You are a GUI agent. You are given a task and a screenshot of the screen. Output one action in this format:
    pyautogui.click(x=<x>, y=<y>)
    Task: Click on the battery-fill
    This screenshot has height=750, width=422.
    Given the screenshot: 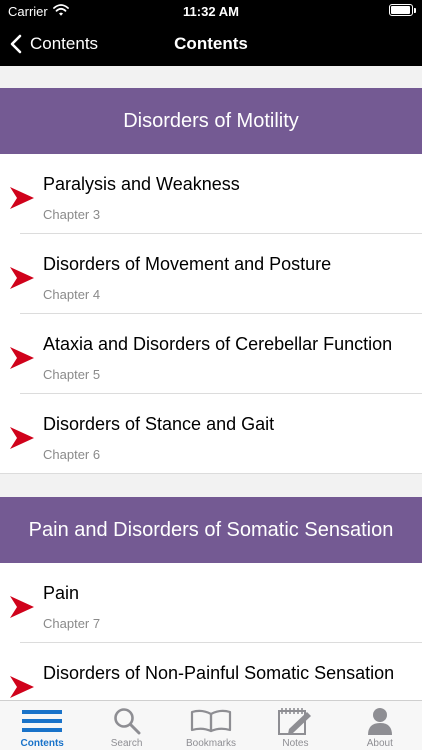 What is the action you would take?
    pyautogui.click(x=400, y=10)
    